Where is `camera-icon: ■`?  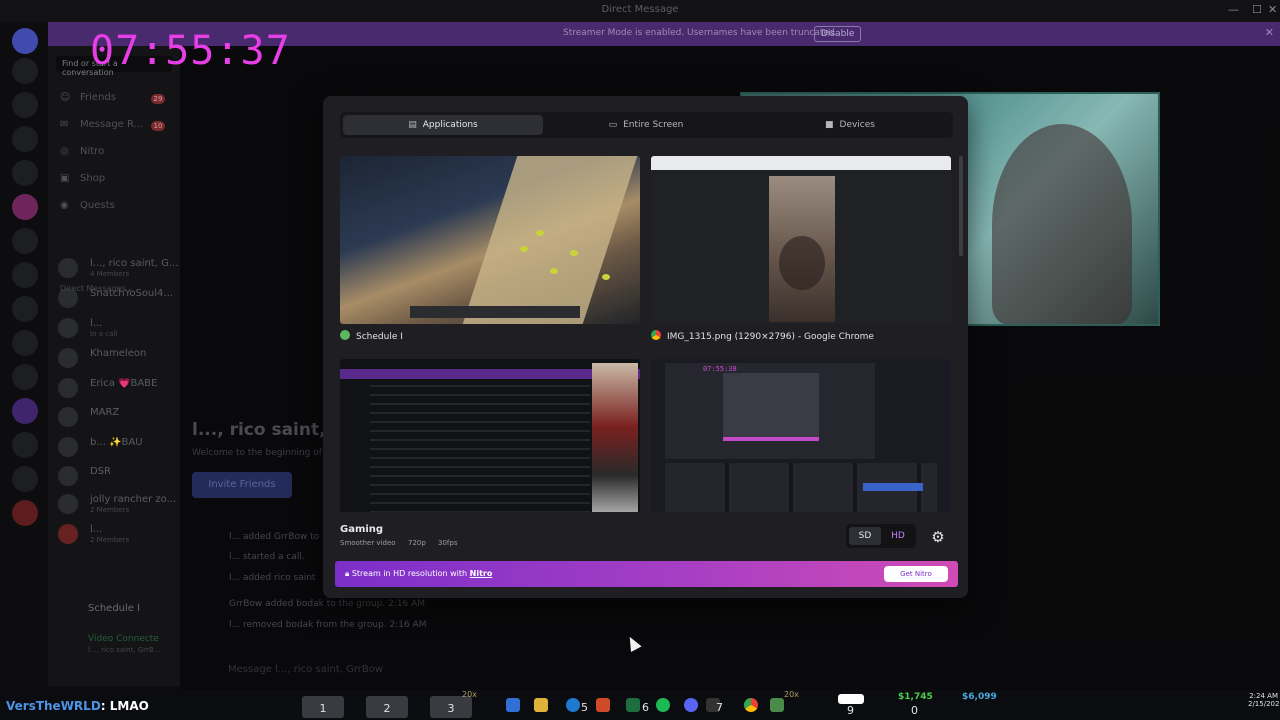
camera-icon: ■ is located at coordinates (829, 125).